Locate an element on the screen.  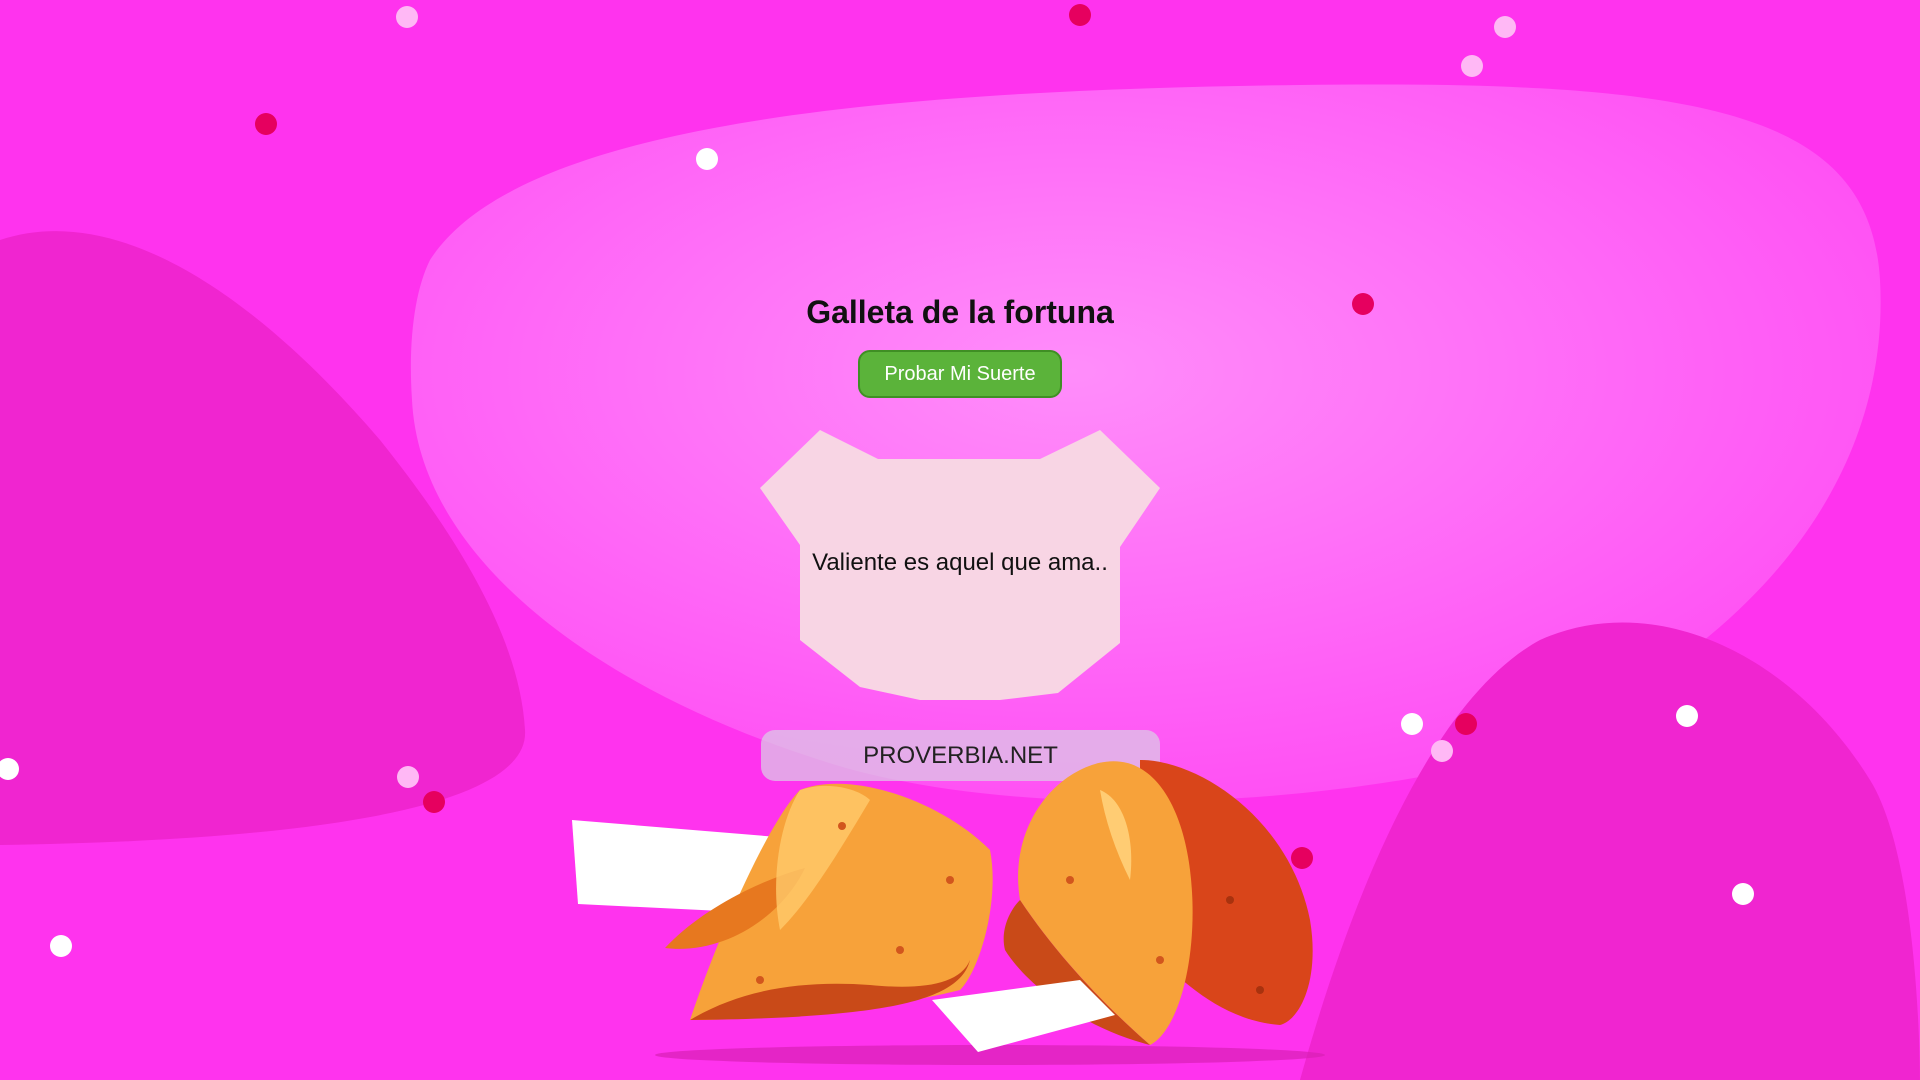
page-title: Galleta de la fortuna is located at coordinates (960, 312).